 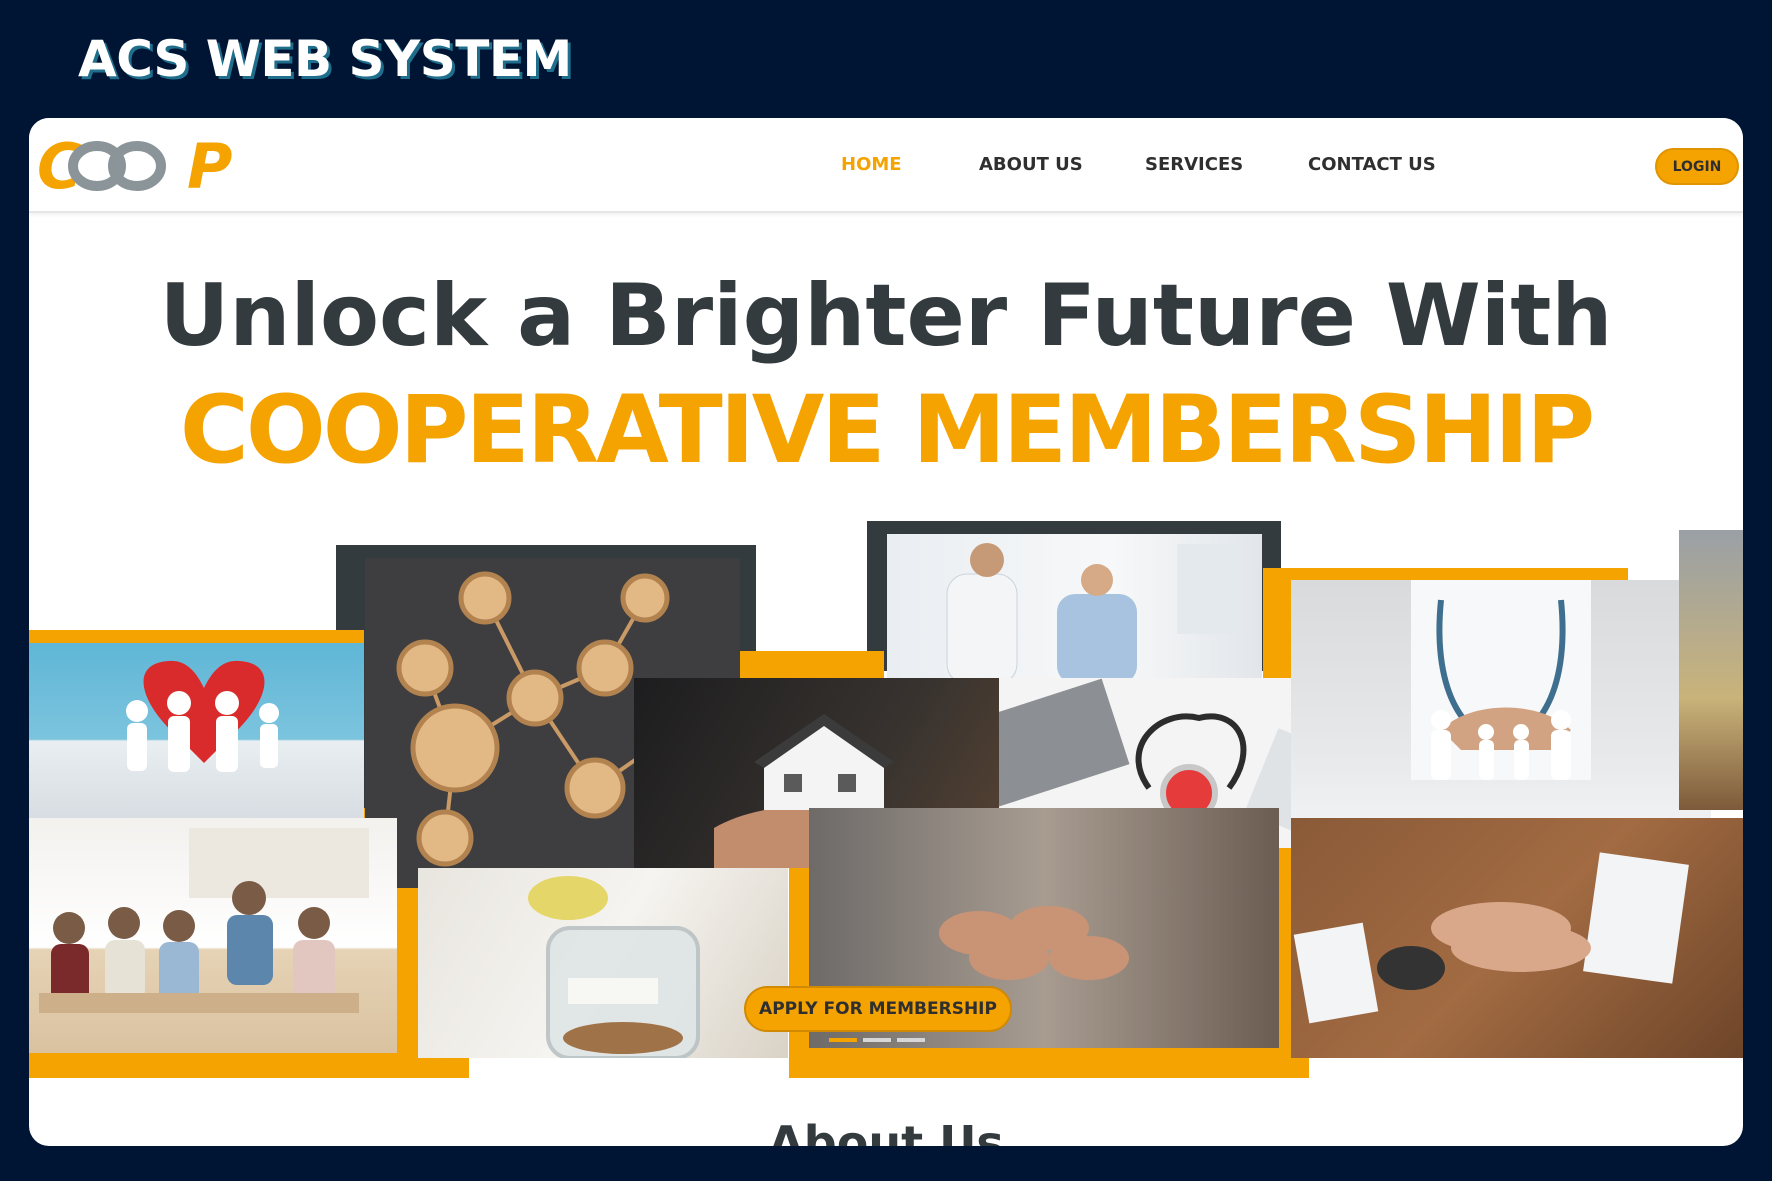 I want to click on apply-membership-button: APPLY FOR MEMBERSHIP, so click(x=878, y=1009).